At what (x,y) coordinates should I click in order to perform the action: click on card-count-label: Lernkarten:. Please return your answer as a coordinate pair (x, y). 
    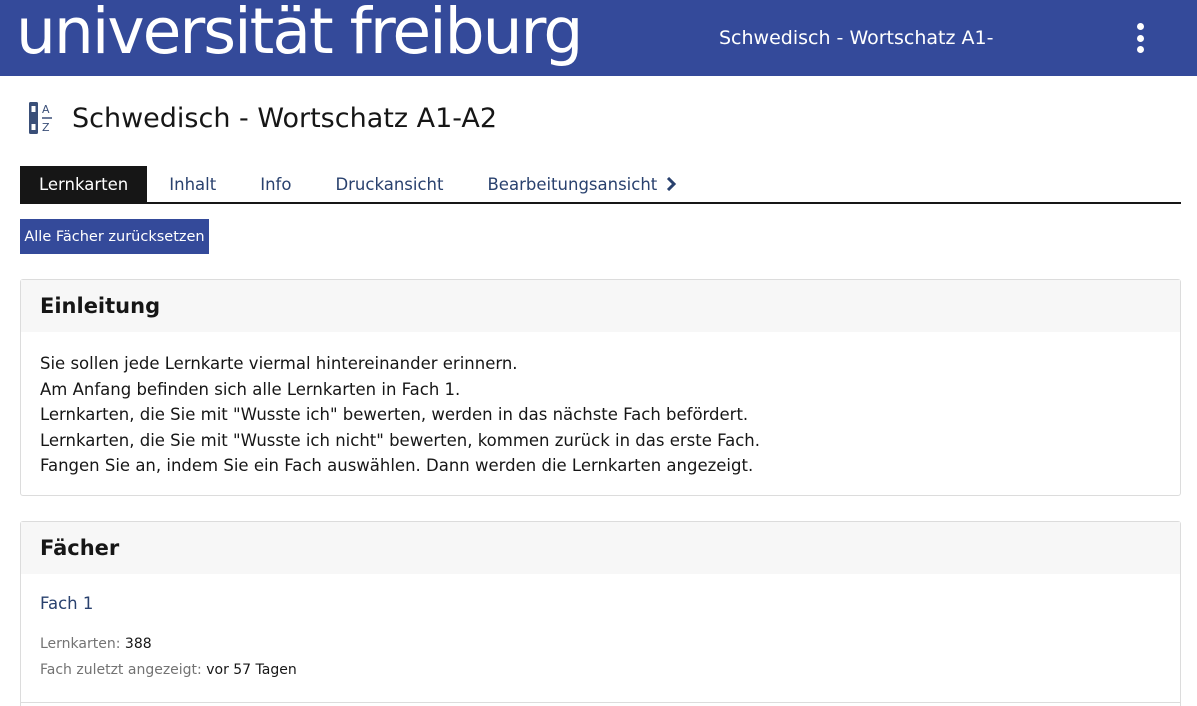
    Looking at the image, I should click on (80, 644).